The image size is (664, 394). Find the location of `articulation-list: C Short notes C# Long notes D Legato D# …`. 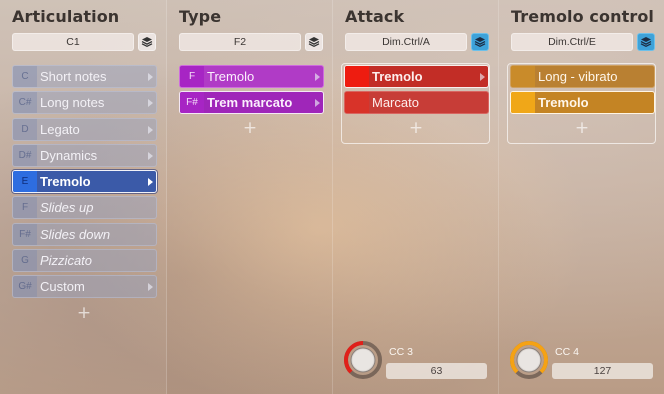

articulation-list: C Short notes C# Long notes D Legato D# … is located at coordinates (84, 183).